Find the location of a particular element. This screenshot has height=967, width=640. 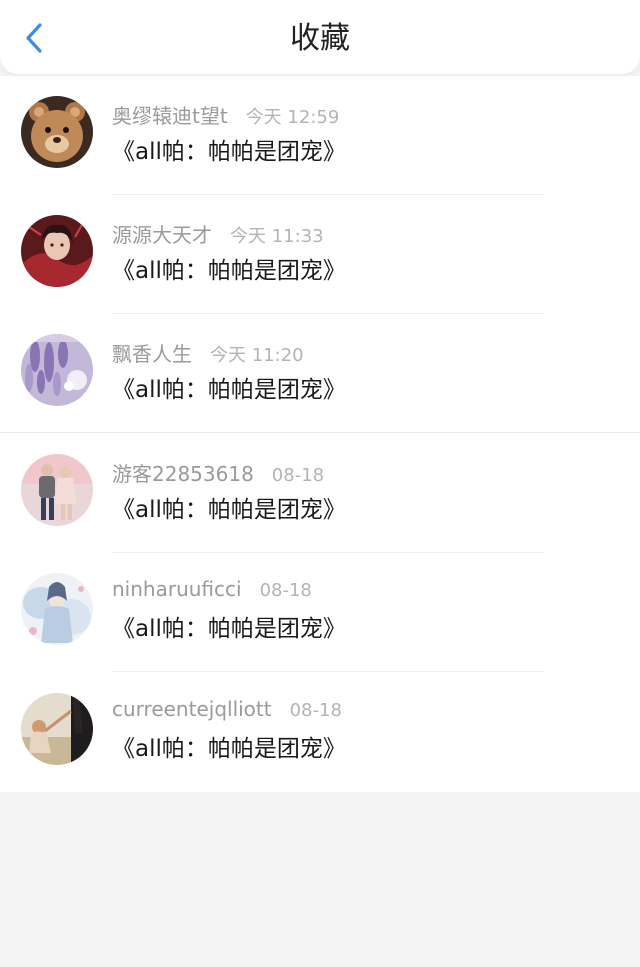

page-title: 收藏 is located at coordinates (320, 38).